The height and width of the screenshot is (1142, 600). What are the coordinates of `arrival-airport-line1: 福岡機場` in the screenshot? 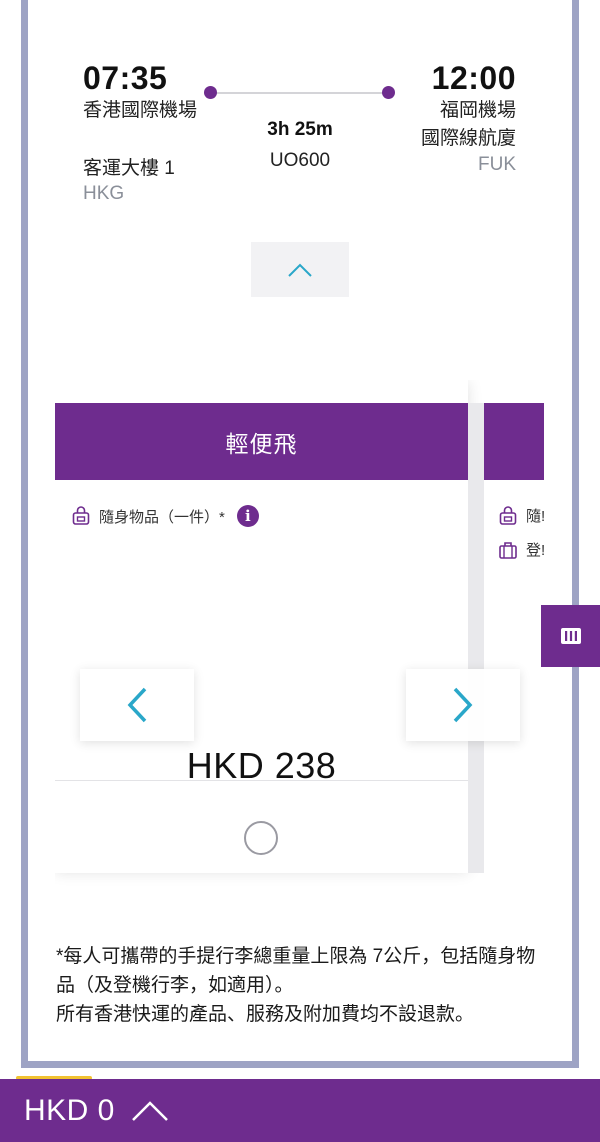 It's located at (477, 110).